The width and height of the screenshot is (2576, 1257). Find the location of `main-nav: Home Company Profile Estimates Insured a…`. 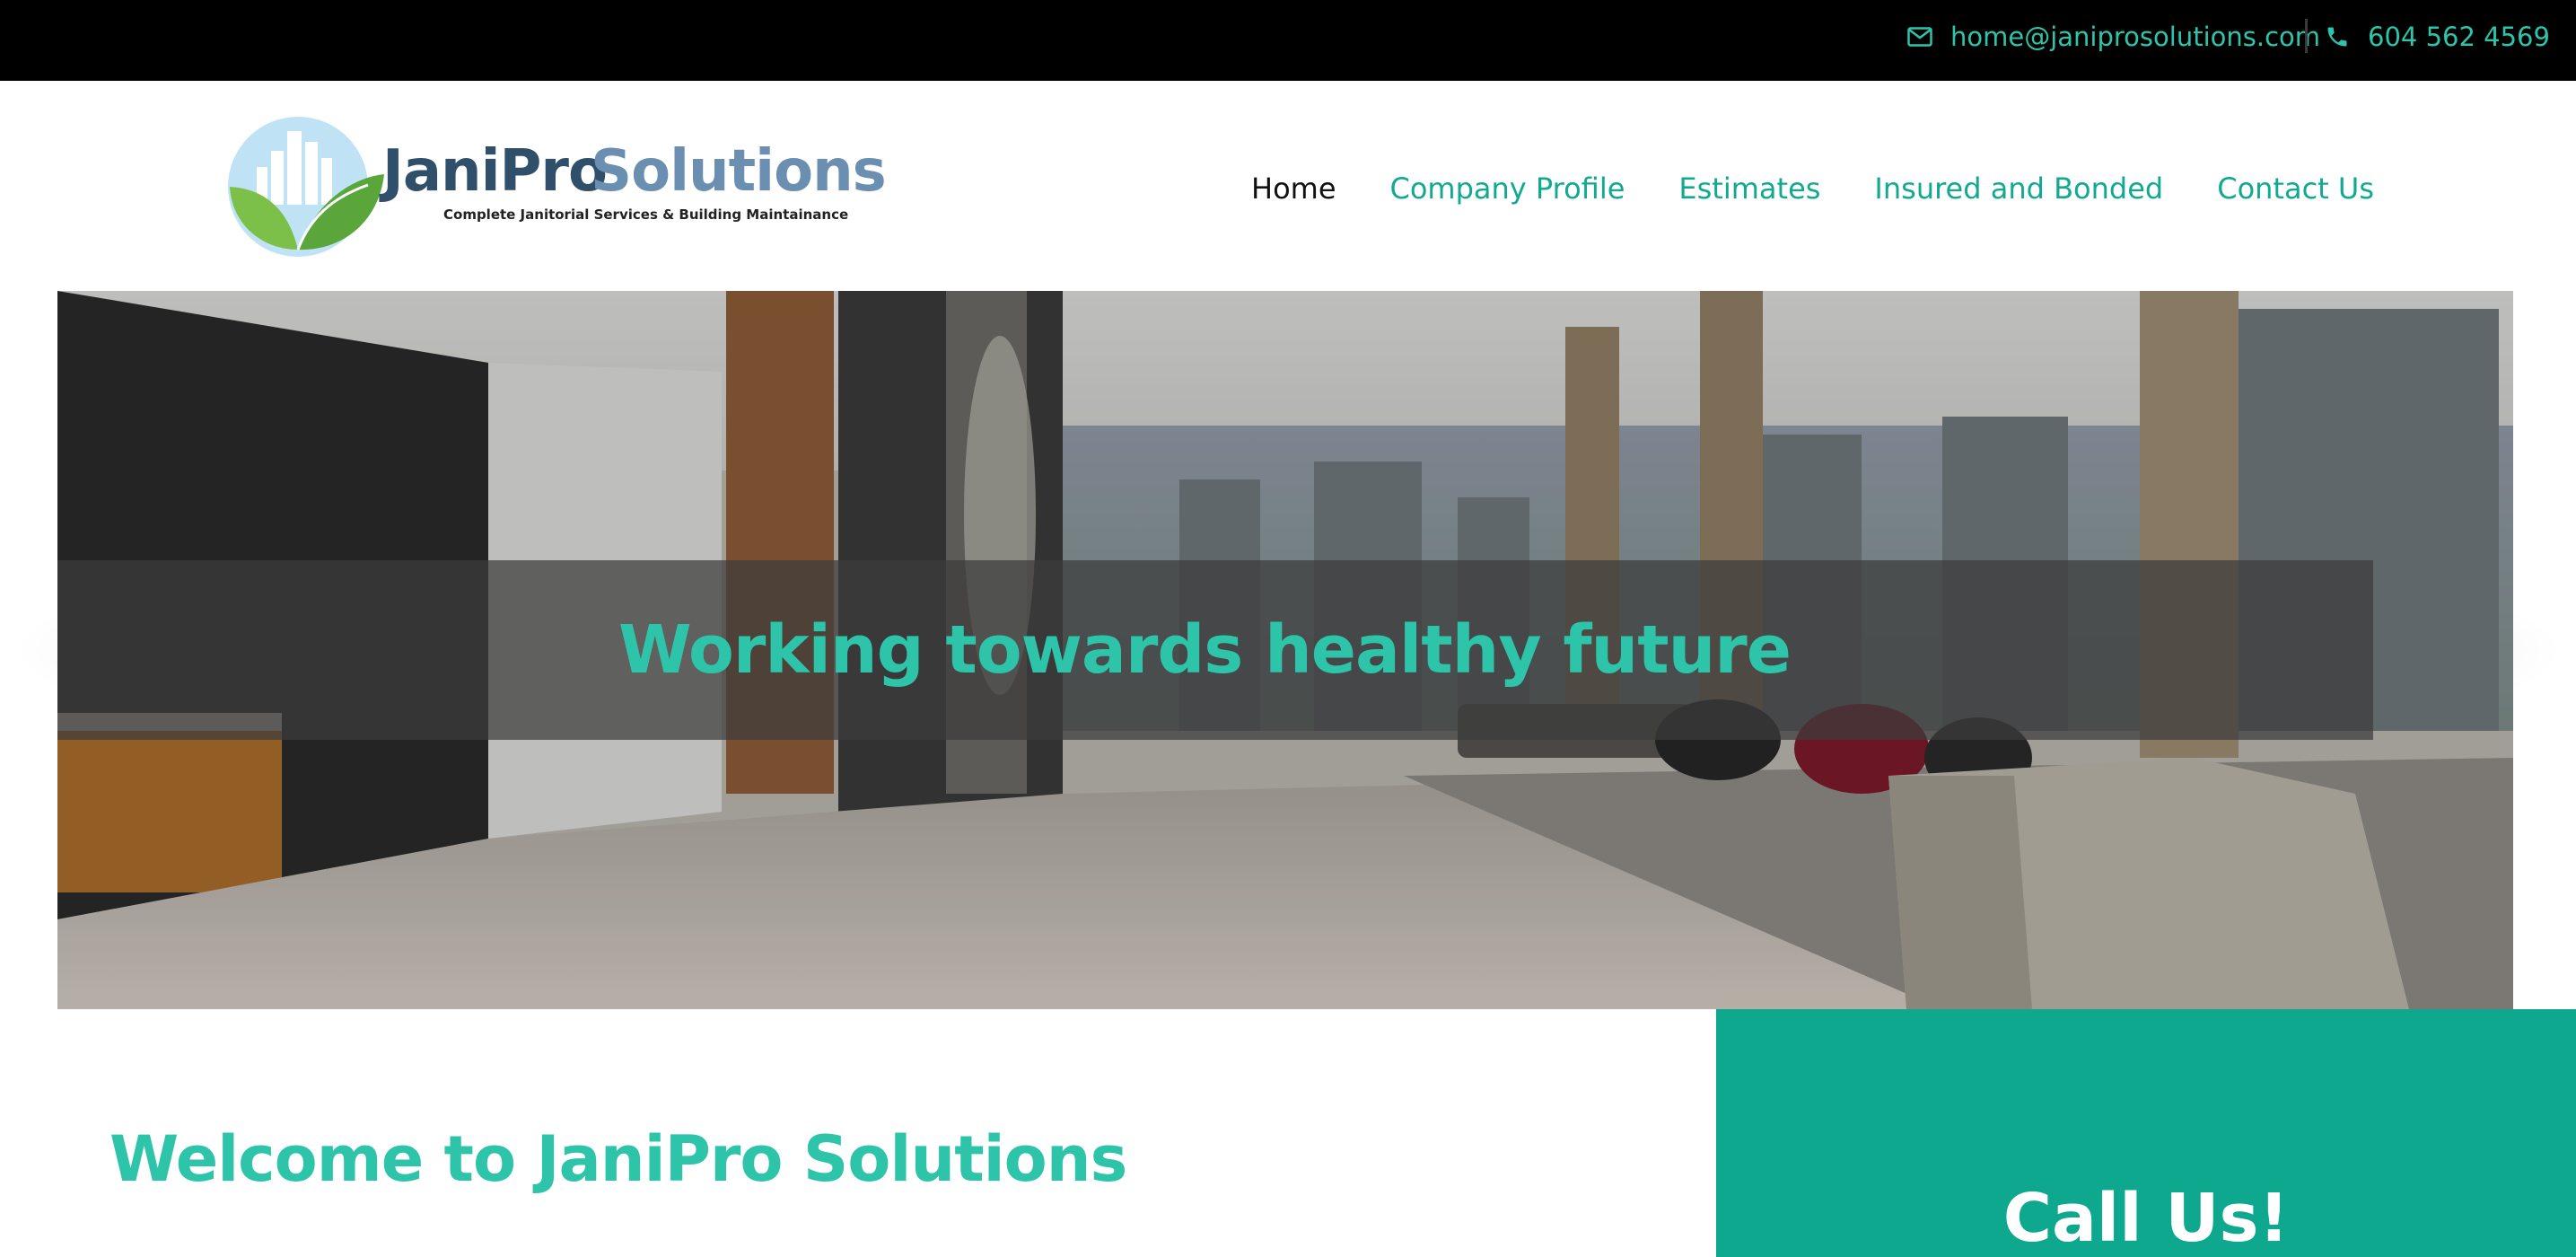

main-nav: Home Company Profile Estimates Insured a… is located at coordinates (1812, 188).